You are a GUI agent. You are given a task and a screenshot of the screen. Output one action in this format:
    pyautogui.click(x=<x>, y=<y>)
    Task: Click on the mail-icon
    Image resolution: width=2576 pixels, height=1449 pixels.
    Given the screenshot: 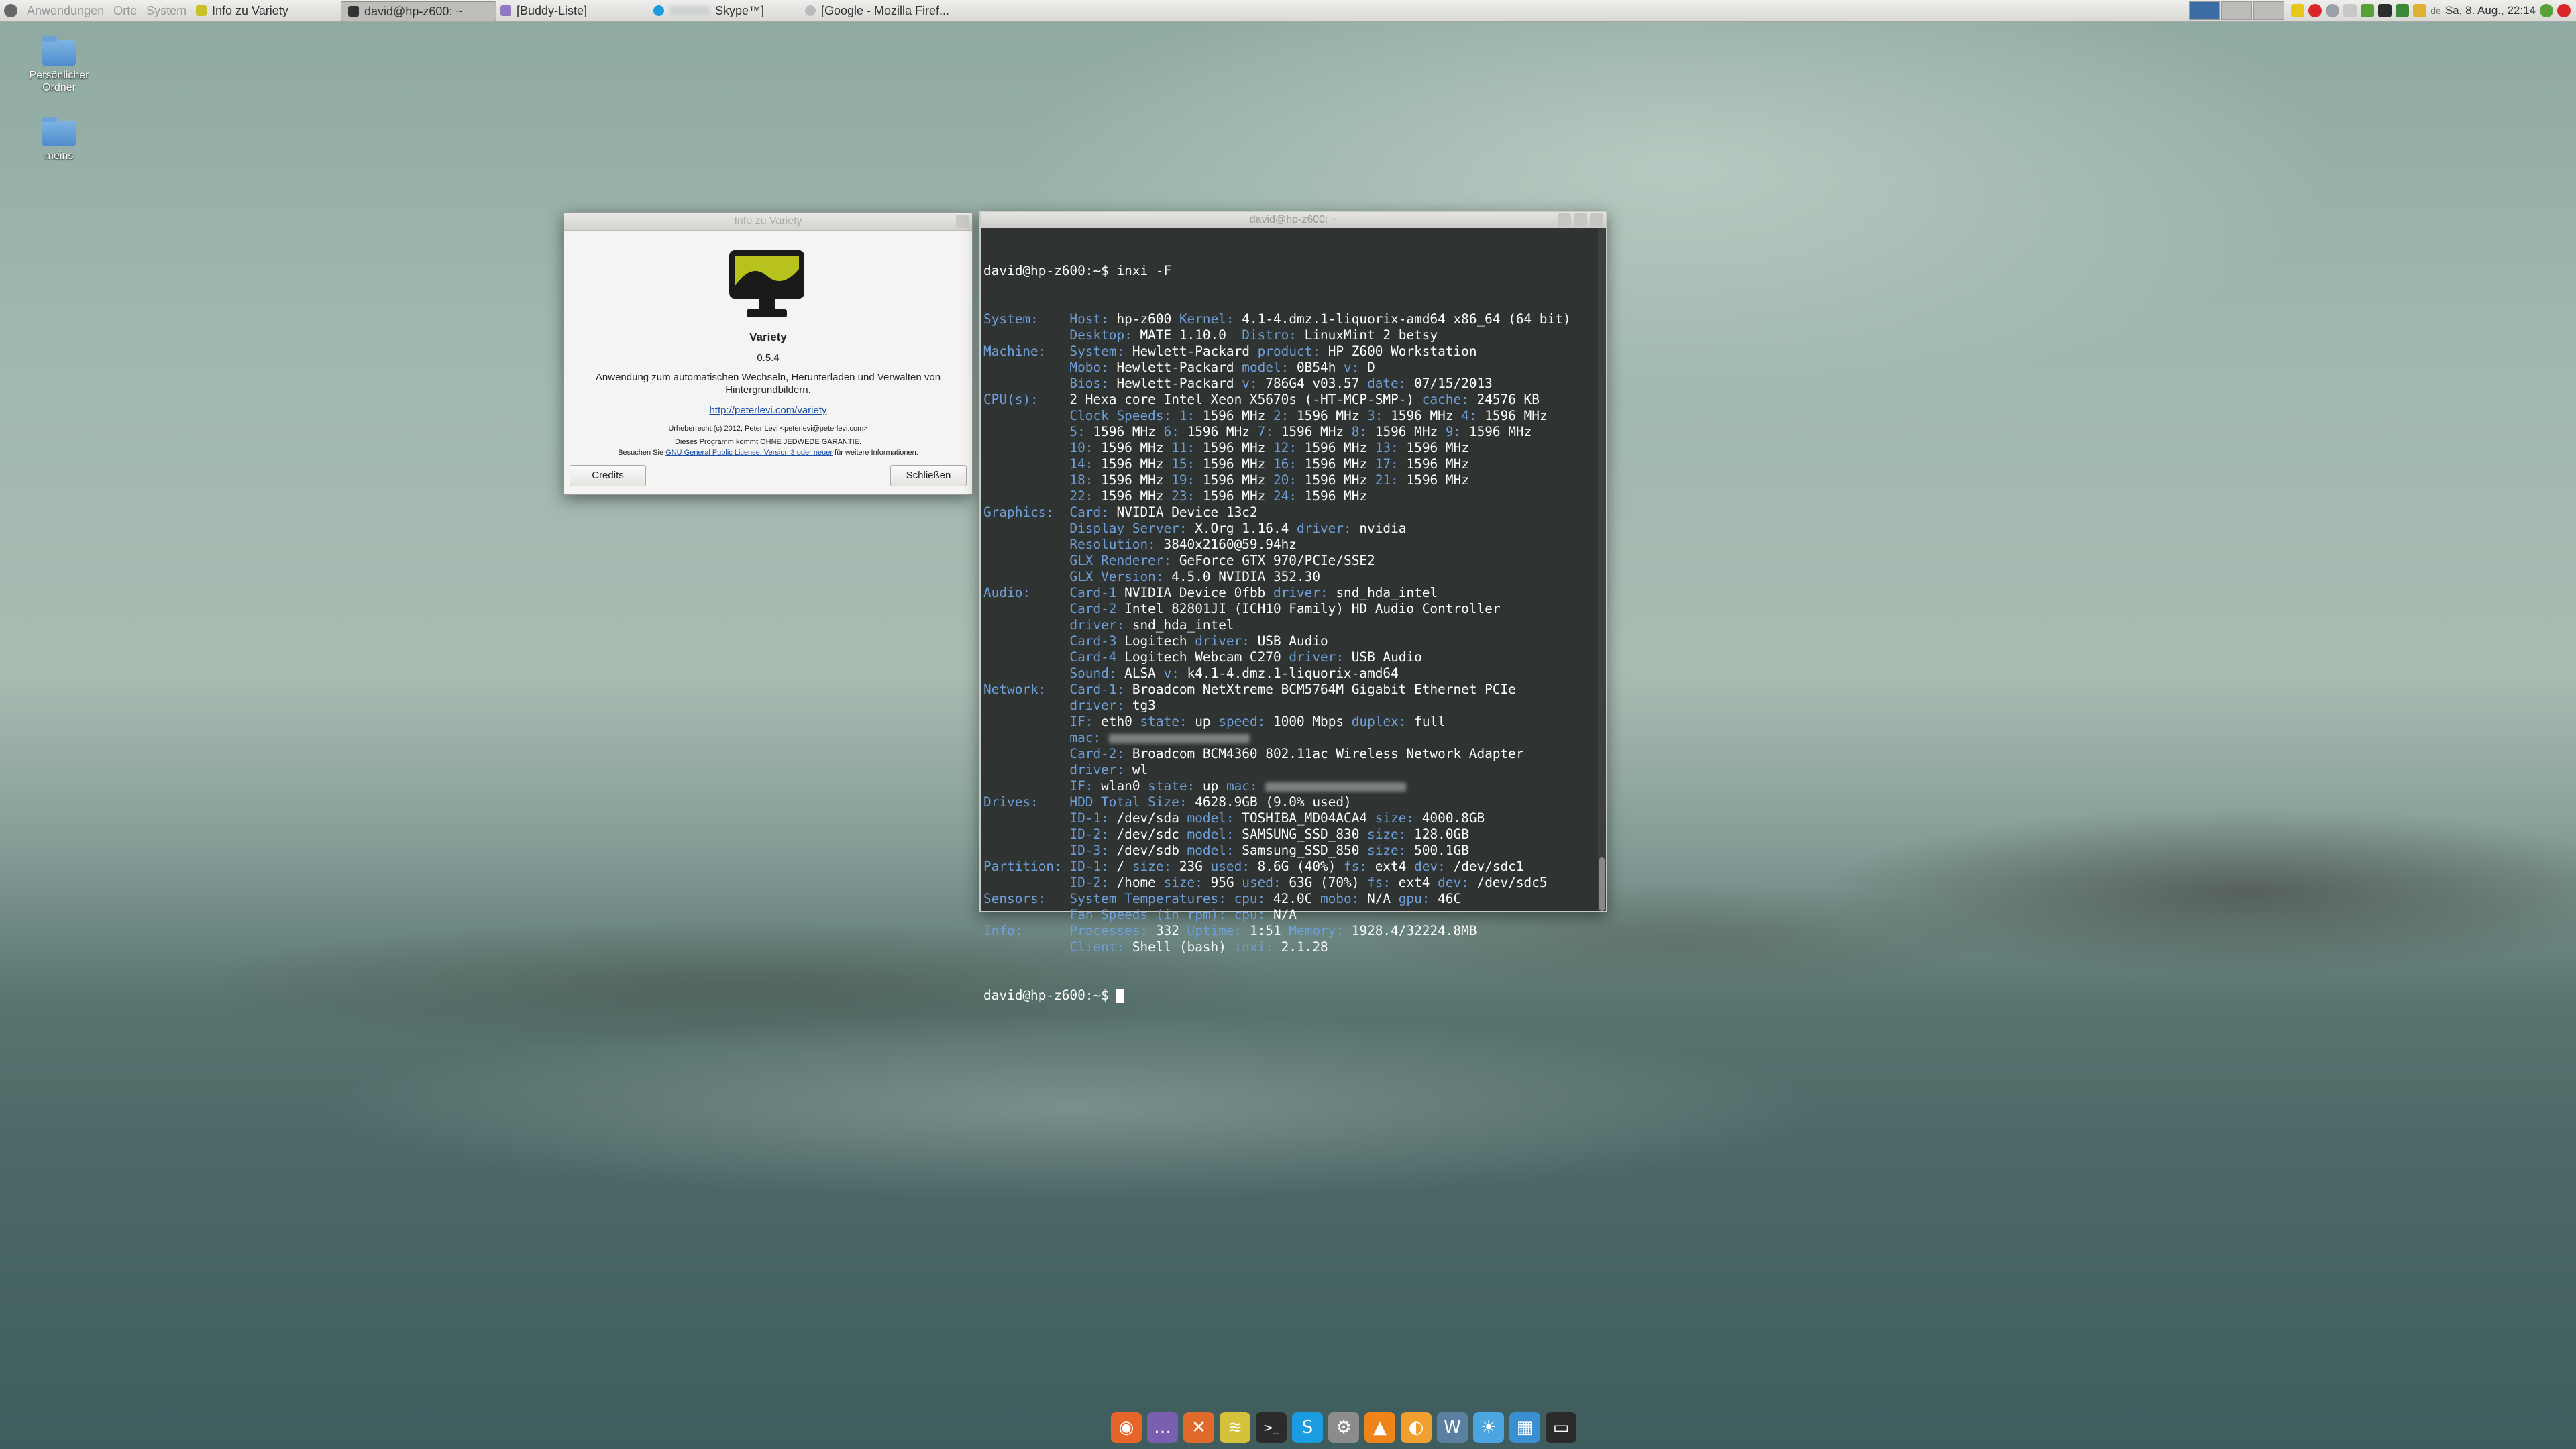 What is the action you would take?
    pyautogui.click(x=2350, y=10)
    